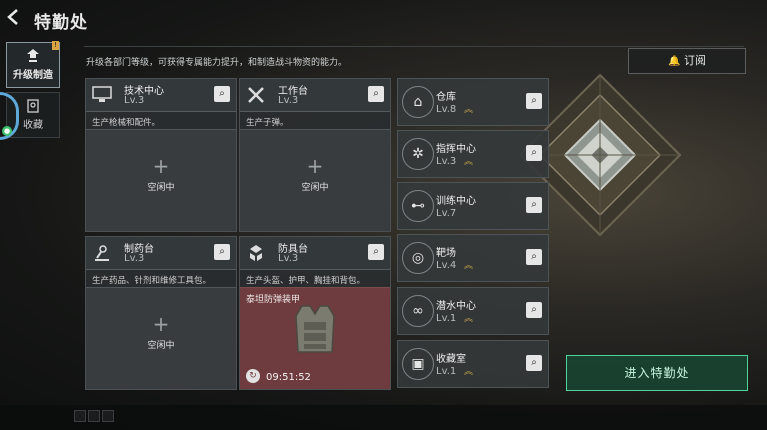  Describe the element at coordinates (414, 46) in the screenshot. I see `divider` at that location.